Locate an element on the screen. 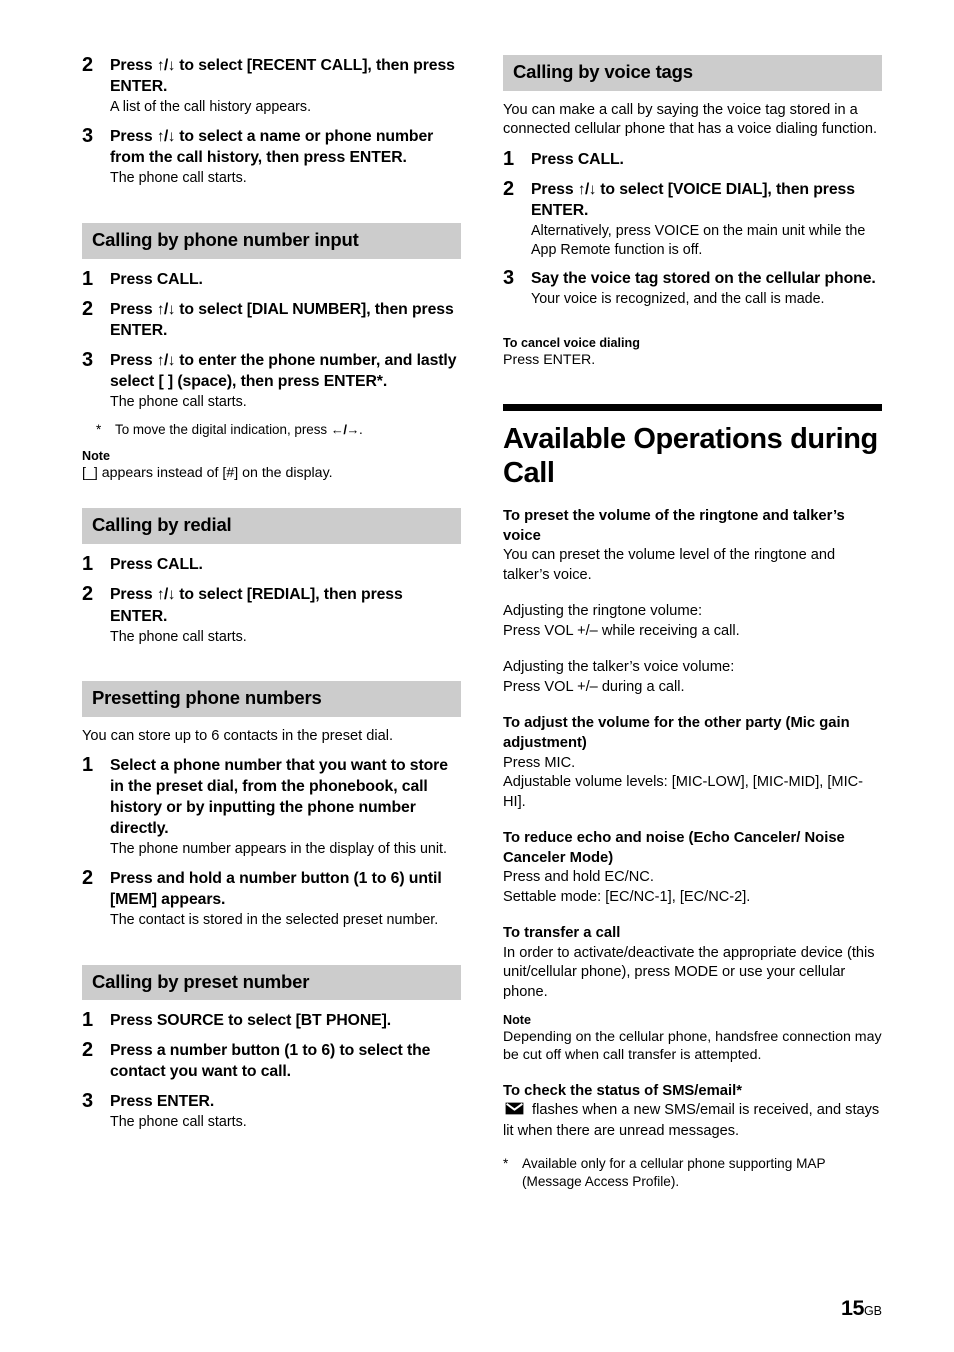 Image resolution: width=954 pixels, height=1352 pixels. chapter-rule is located at coordinates (692, 407).